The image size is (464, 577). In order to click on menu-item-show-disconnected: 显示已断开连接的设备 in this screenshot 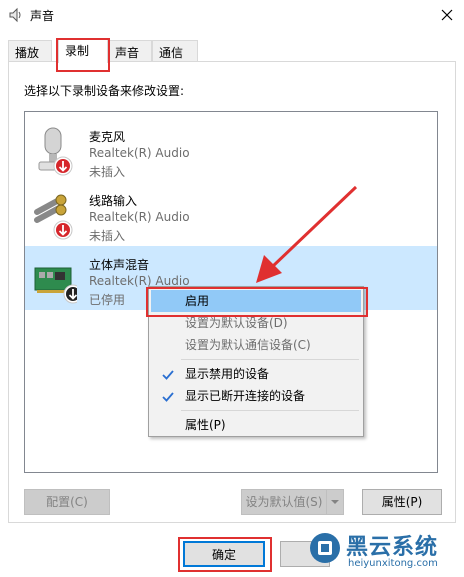, I will do `click(256, 396)`.